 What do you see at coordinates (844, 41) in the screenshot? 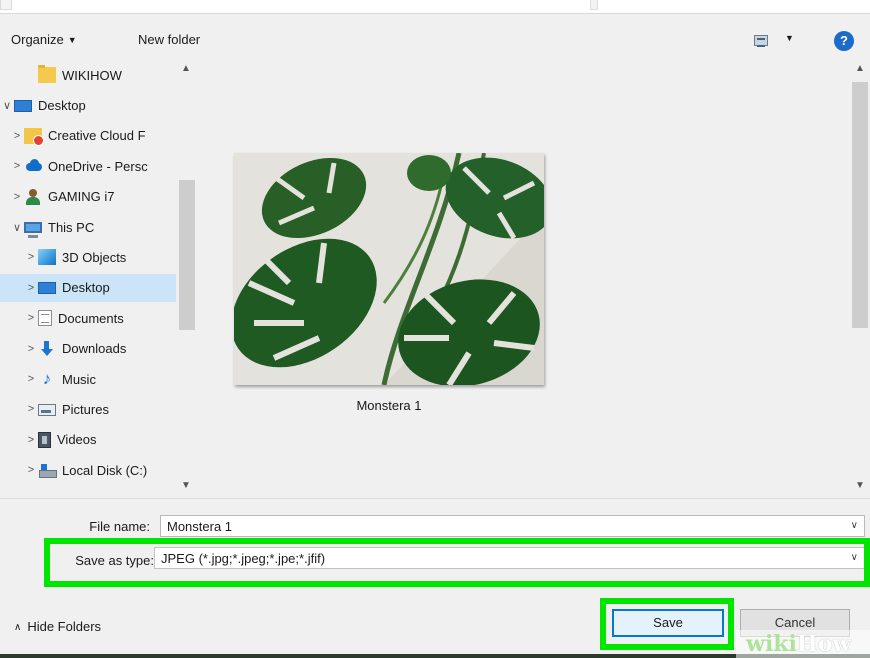
I see `help-button: ?` at bounding box center [844, 41].